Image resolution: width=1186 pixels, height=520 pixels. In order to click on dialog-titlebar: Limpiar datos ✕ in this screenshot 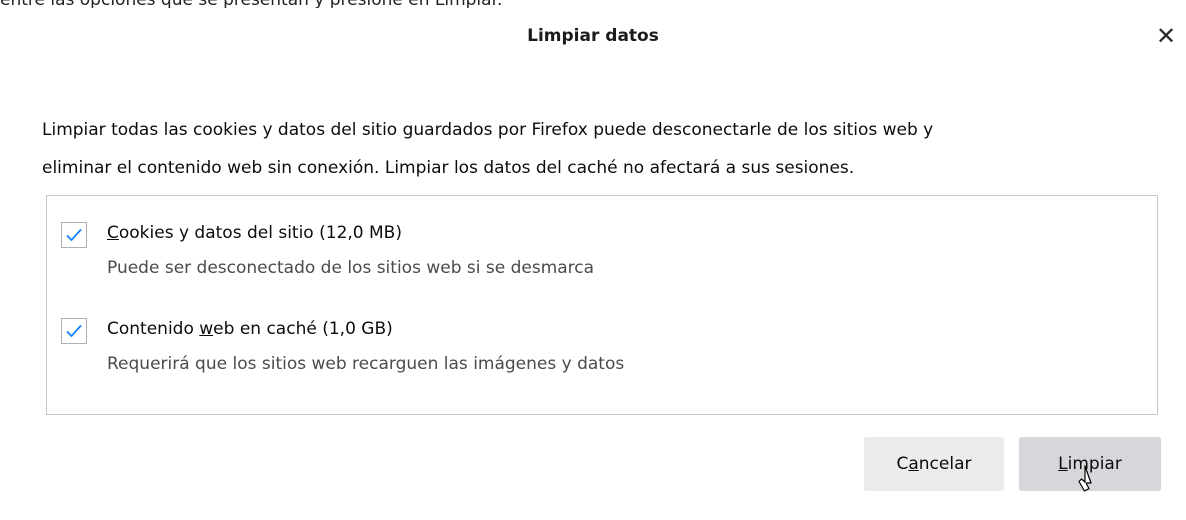, I will do `click(593, 36)`.